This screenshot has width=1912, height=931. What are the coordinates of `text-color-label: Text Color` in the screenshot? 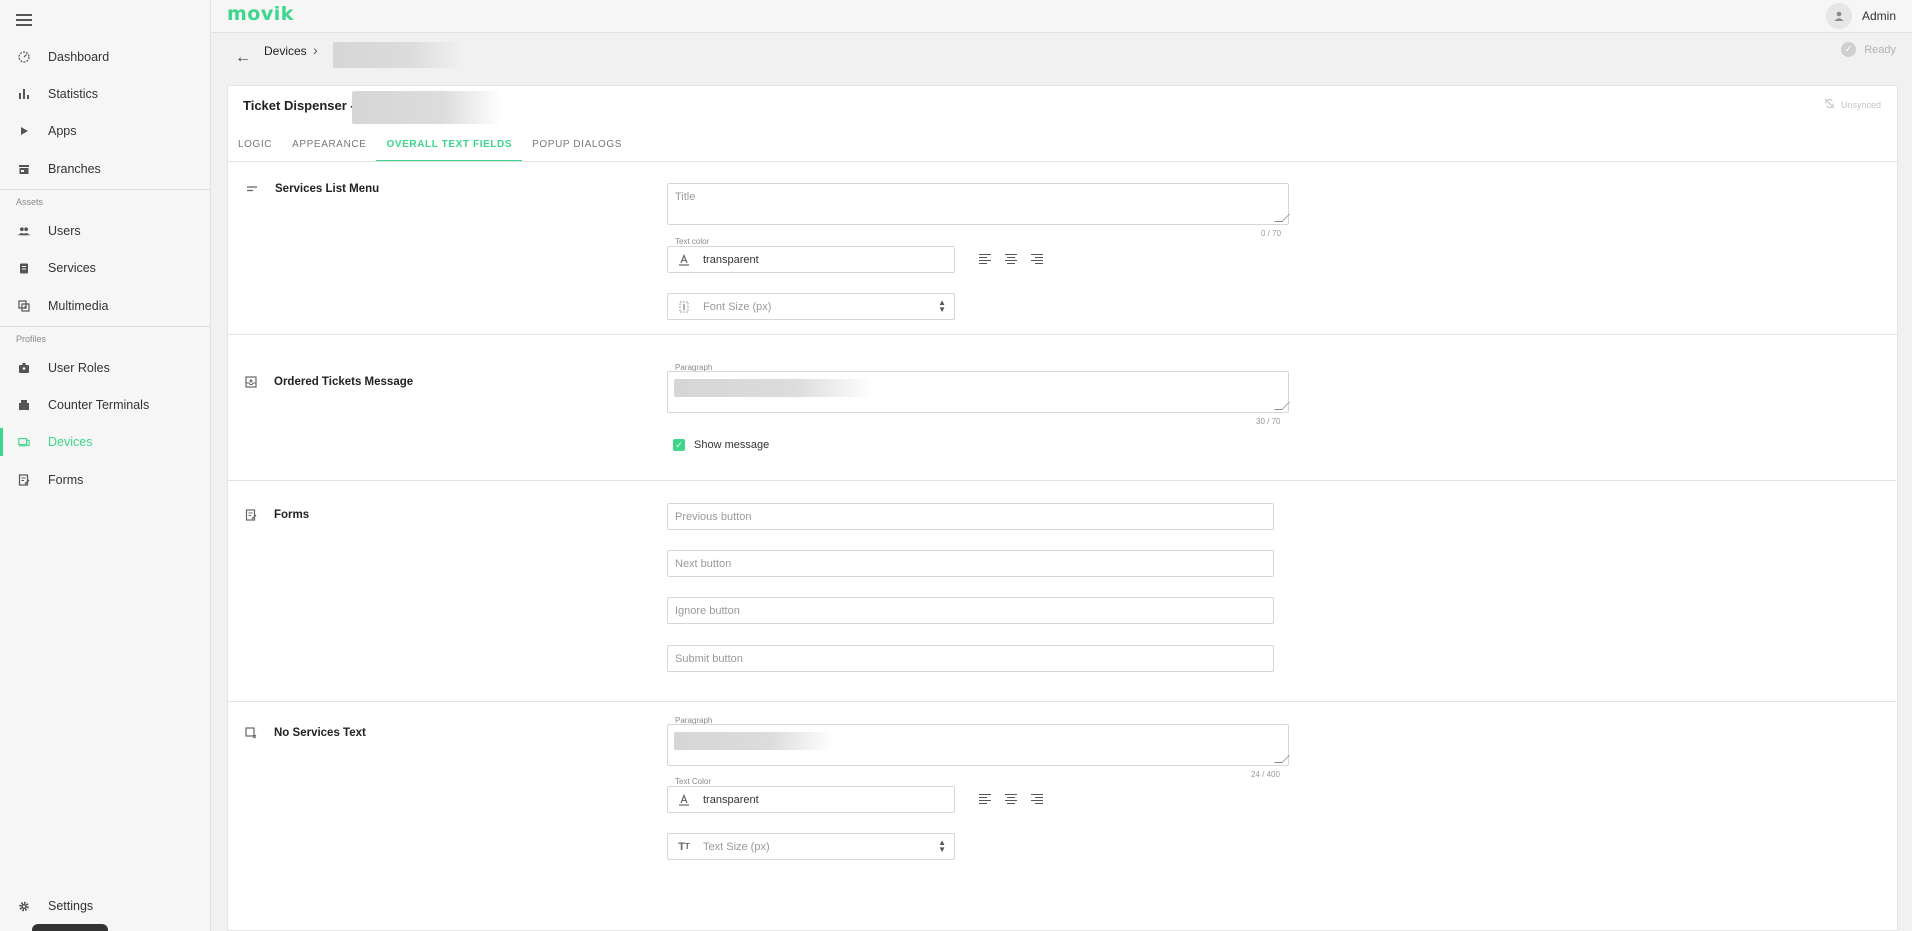 It's located at (693, 781).